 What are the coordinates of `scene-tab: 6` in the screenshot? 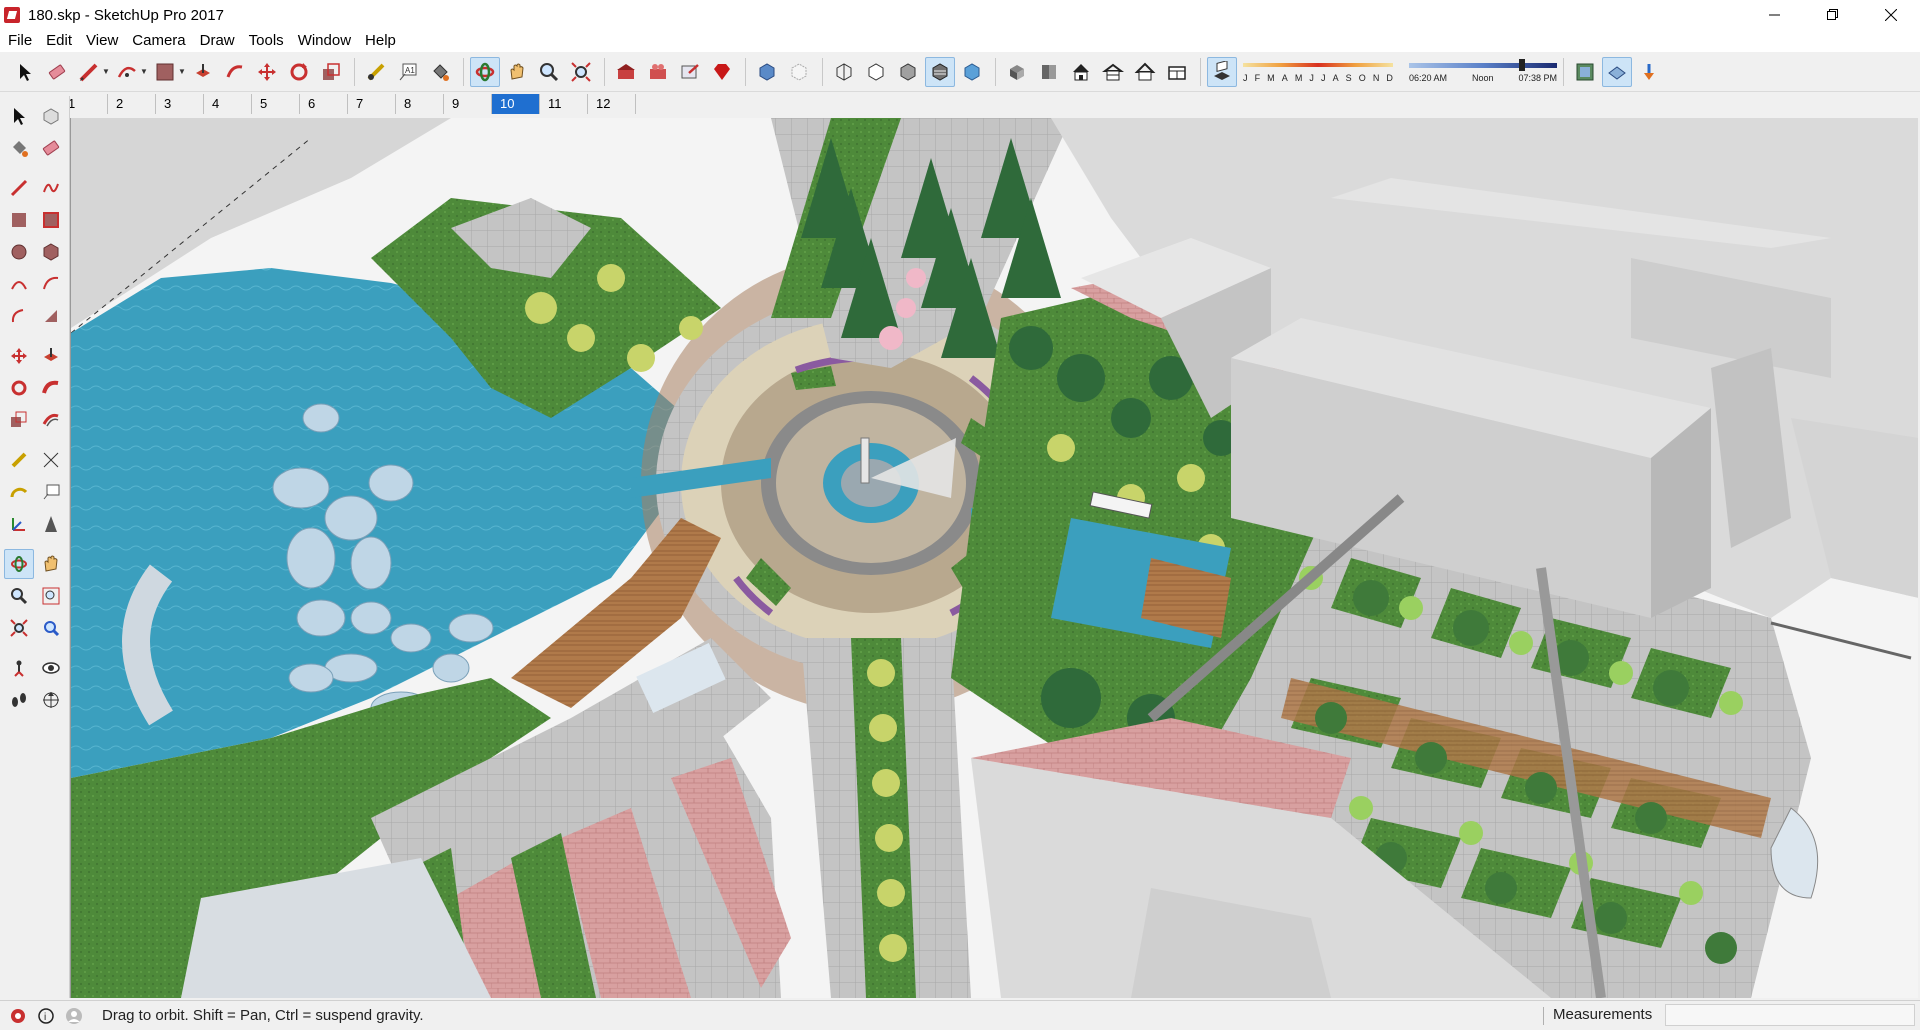 It's located at (324, 104).